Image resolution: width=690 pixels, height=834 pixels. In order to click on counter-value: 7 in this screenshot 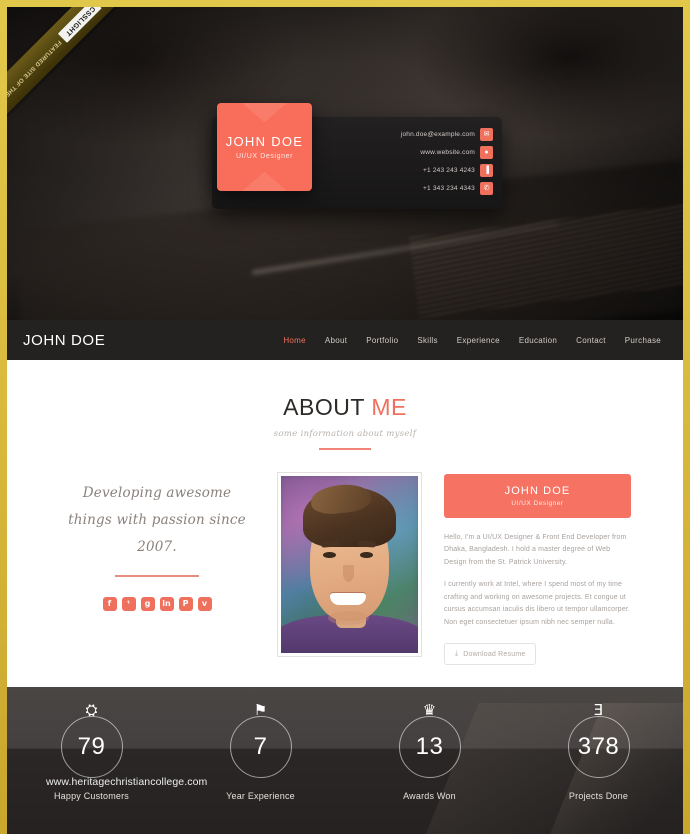, I will do `click(260, 746)`.